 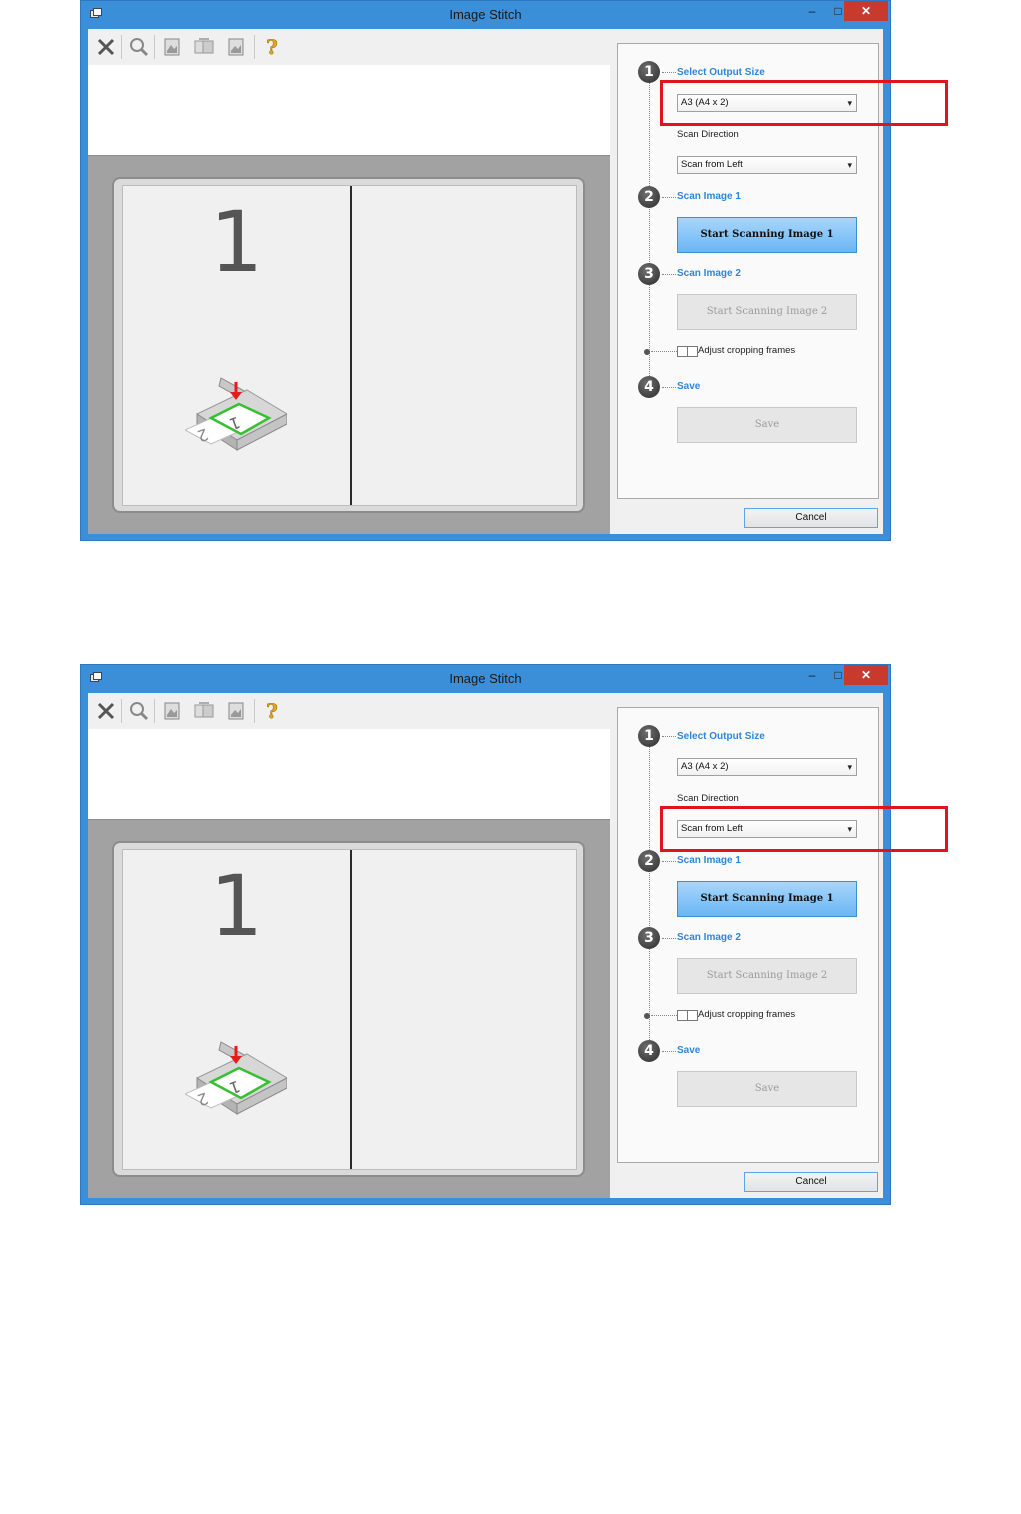 What do you see at coordinates (804, 829) in the screenshot?
I see `highlight-scan-direction` at bounding box center [804, 829].